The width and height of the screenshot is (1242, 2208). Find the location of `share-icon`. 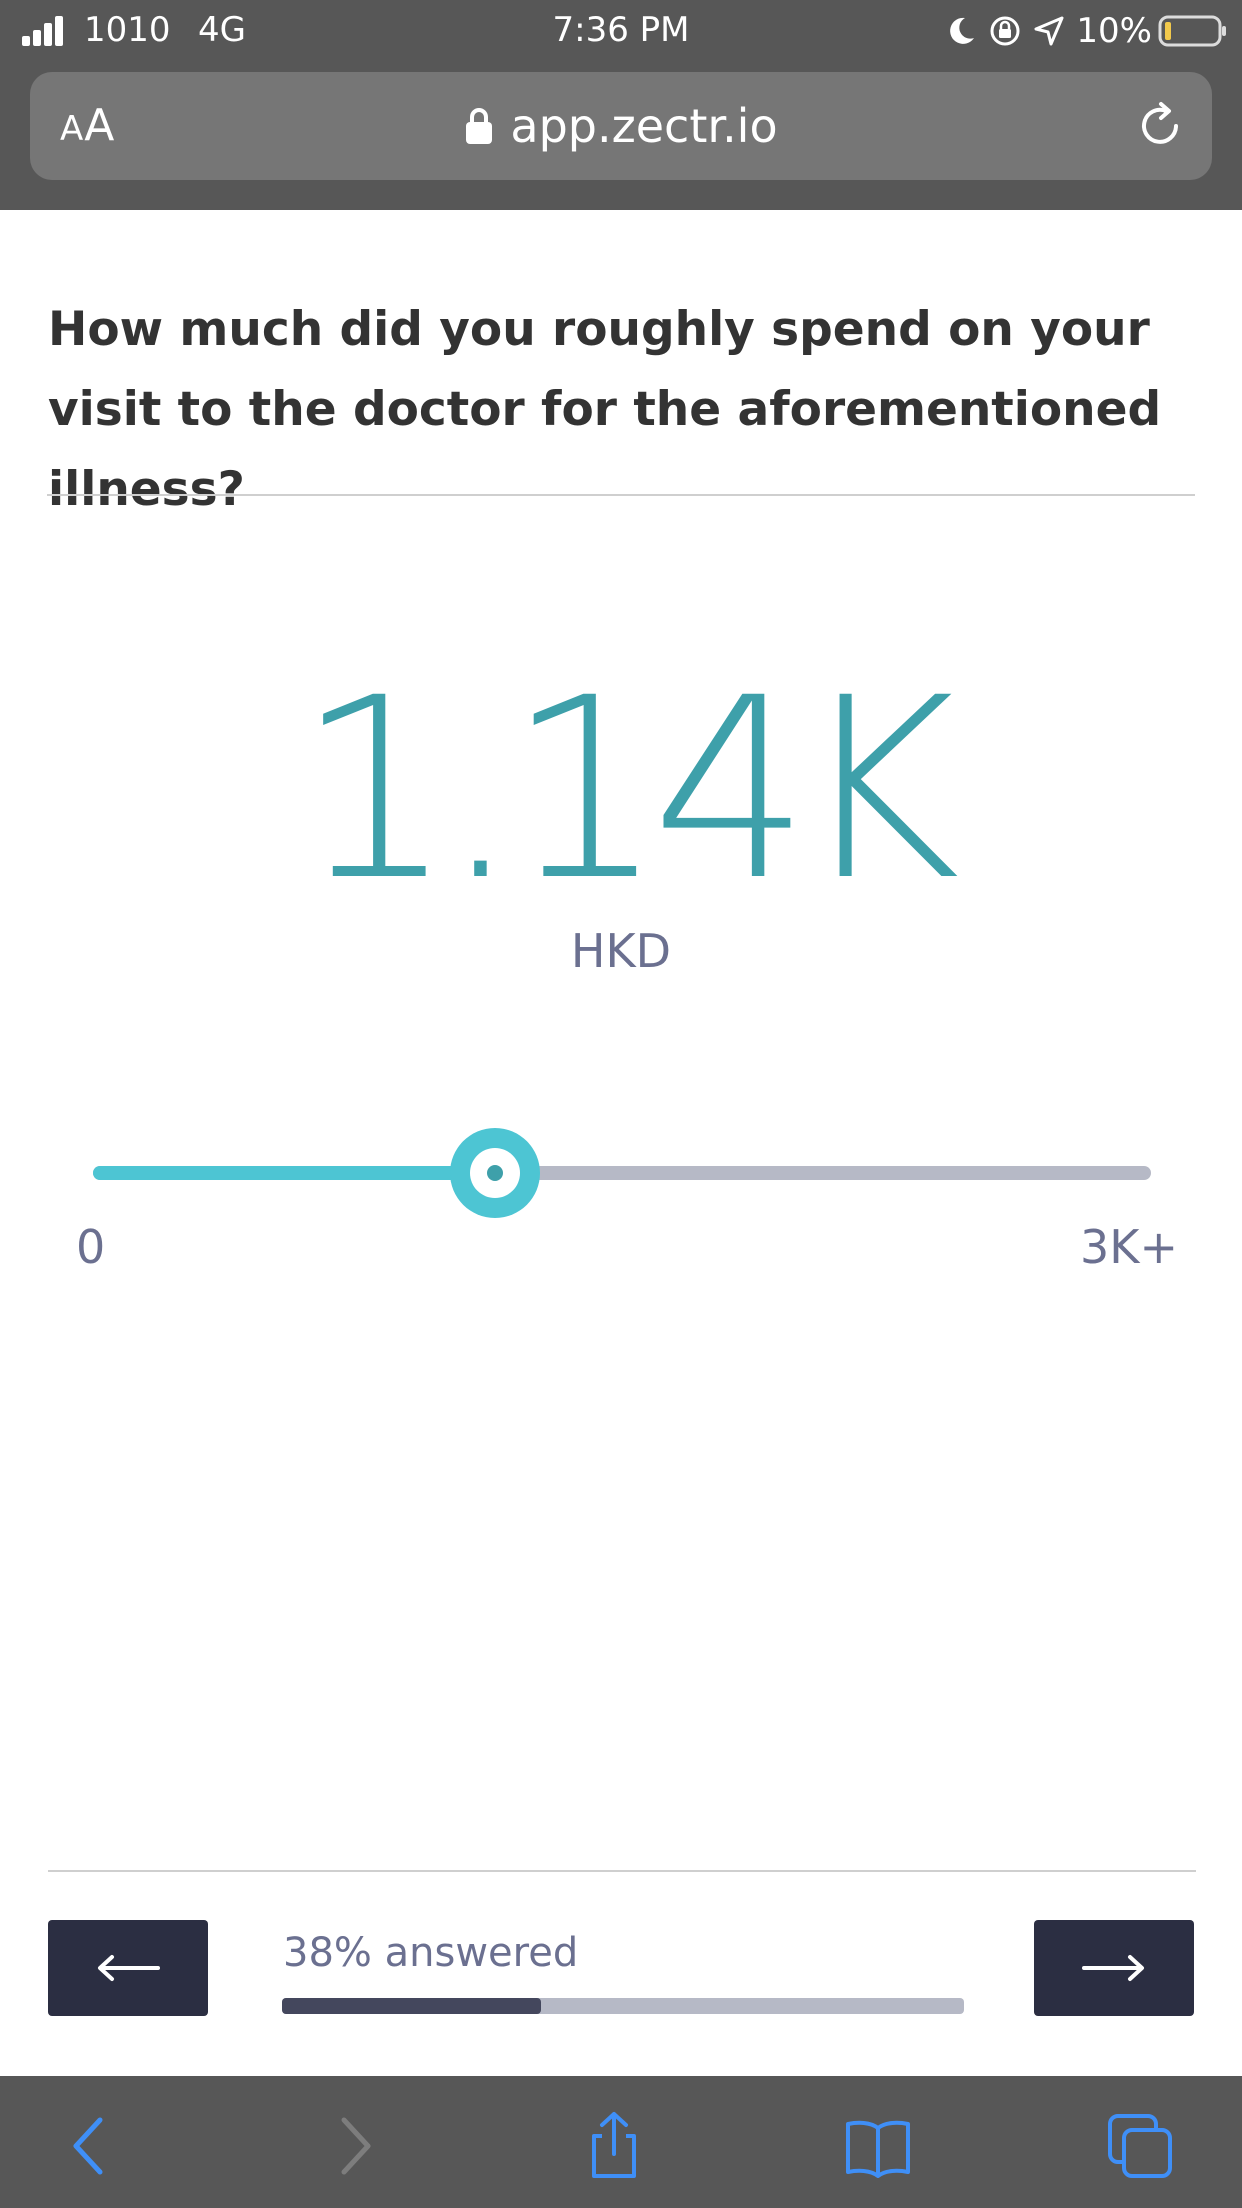

share-icon is located at coordinates (614, 2145).